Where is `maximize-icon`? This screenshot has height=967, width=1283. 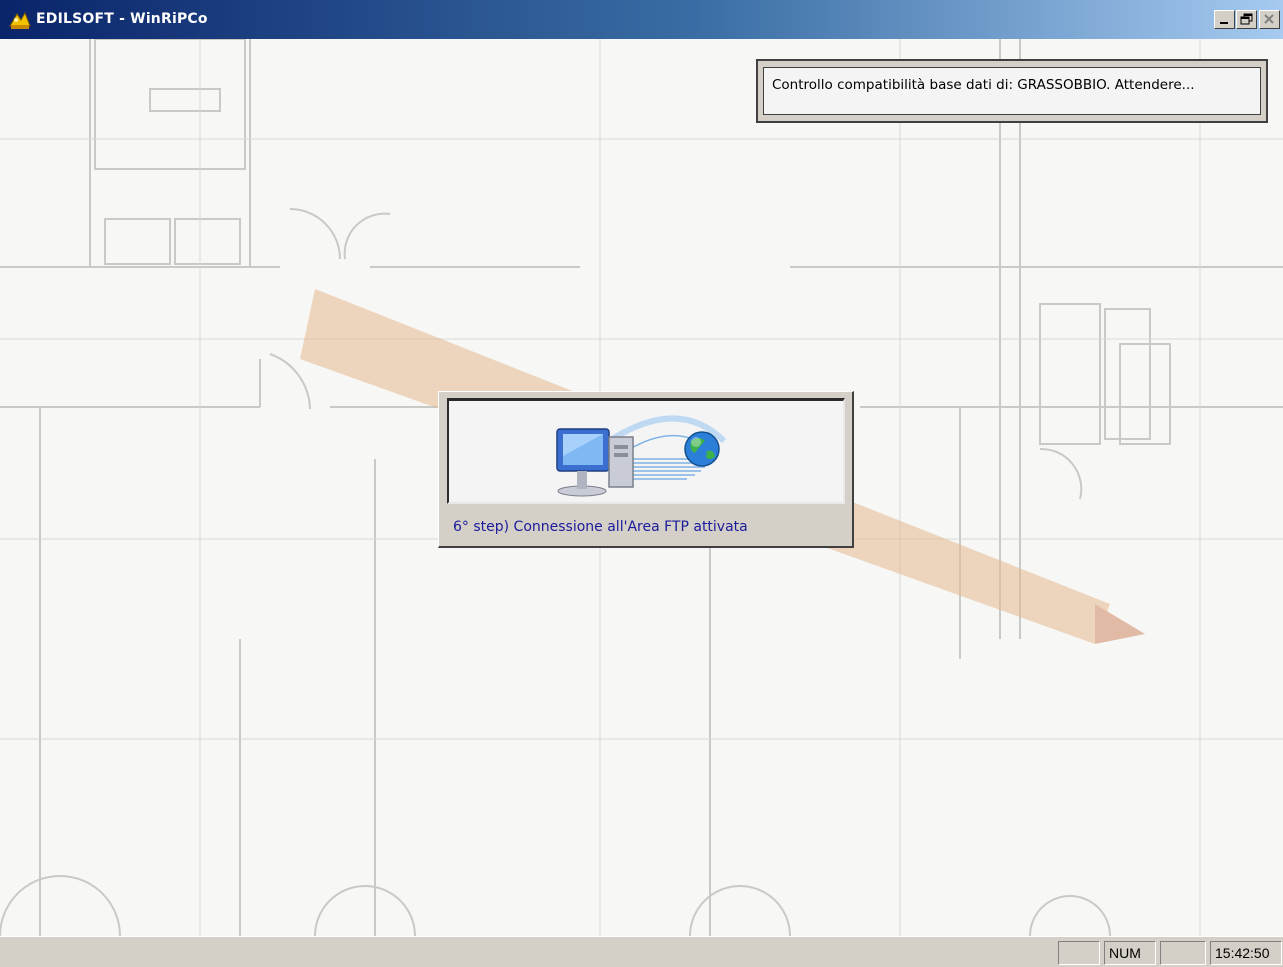 maximize-icon is located at coordinates (1246, 19).